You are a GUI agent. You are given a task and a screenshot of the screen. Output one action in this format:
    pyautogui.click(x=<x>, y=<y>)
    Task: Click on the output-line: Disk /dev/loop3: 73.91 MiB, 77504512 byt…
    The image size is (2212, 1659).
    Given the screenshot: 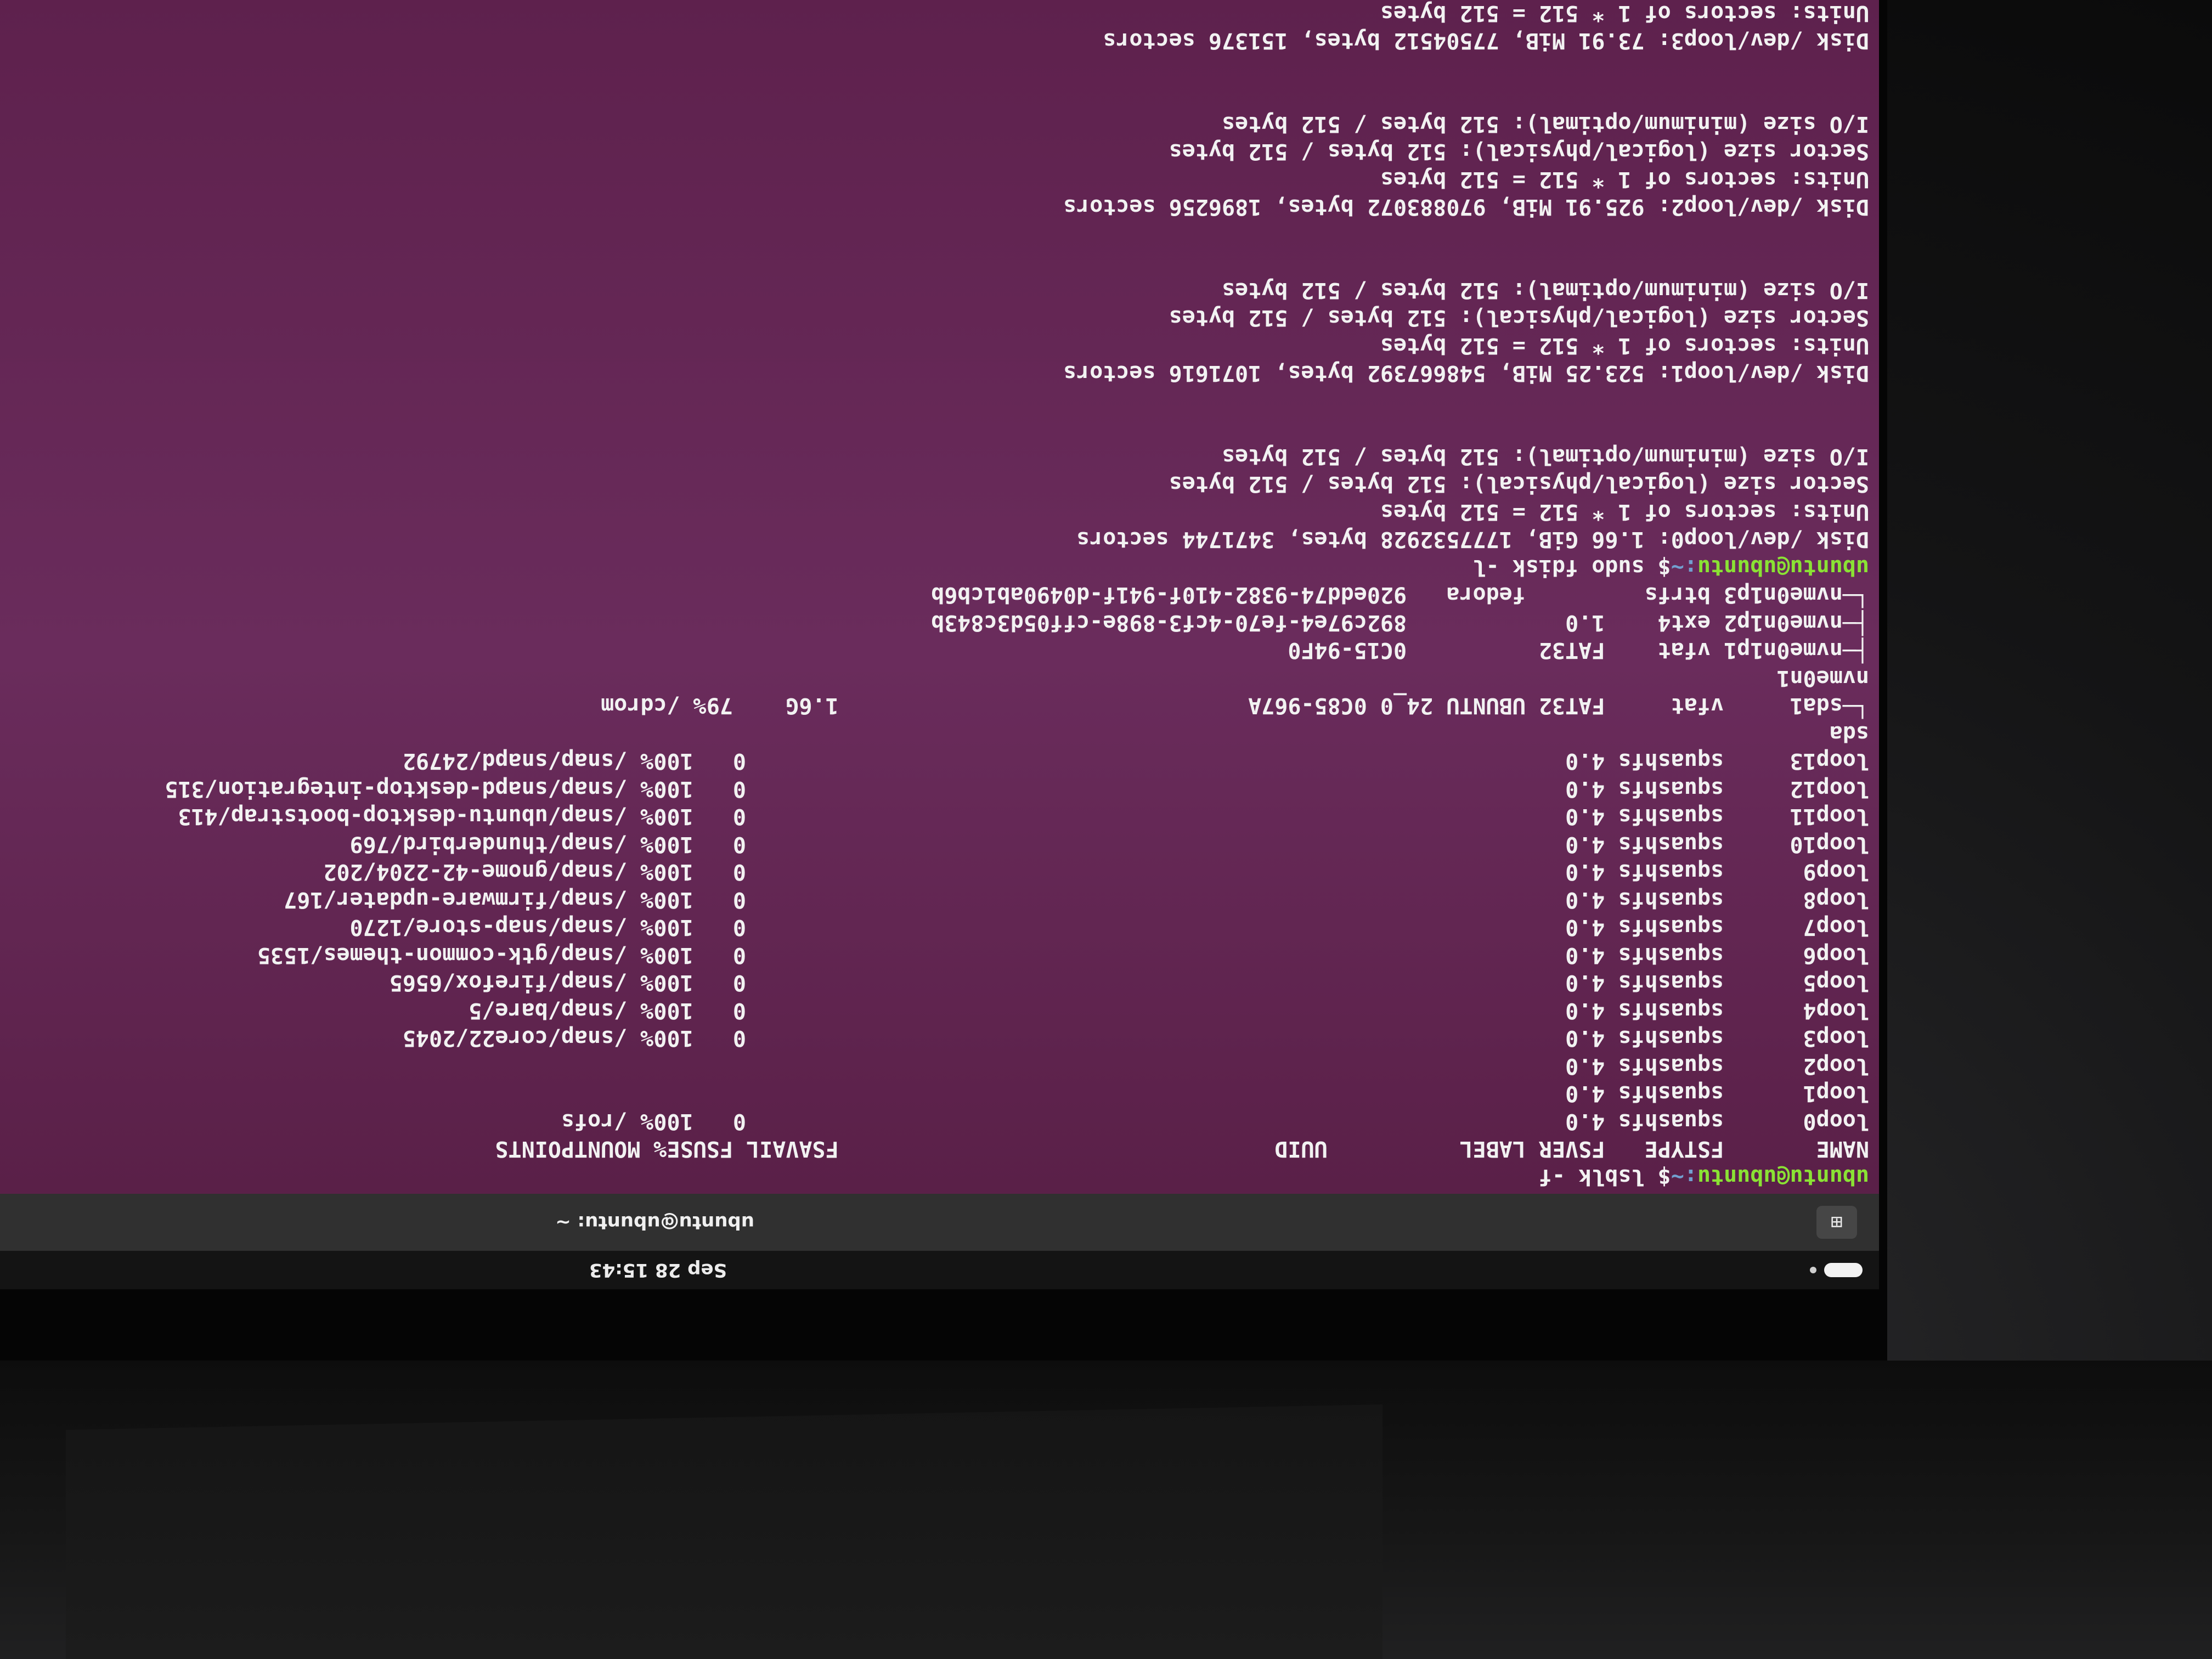 What is the action you would take?
    pyautogui.click(x=1486, y=41)
    